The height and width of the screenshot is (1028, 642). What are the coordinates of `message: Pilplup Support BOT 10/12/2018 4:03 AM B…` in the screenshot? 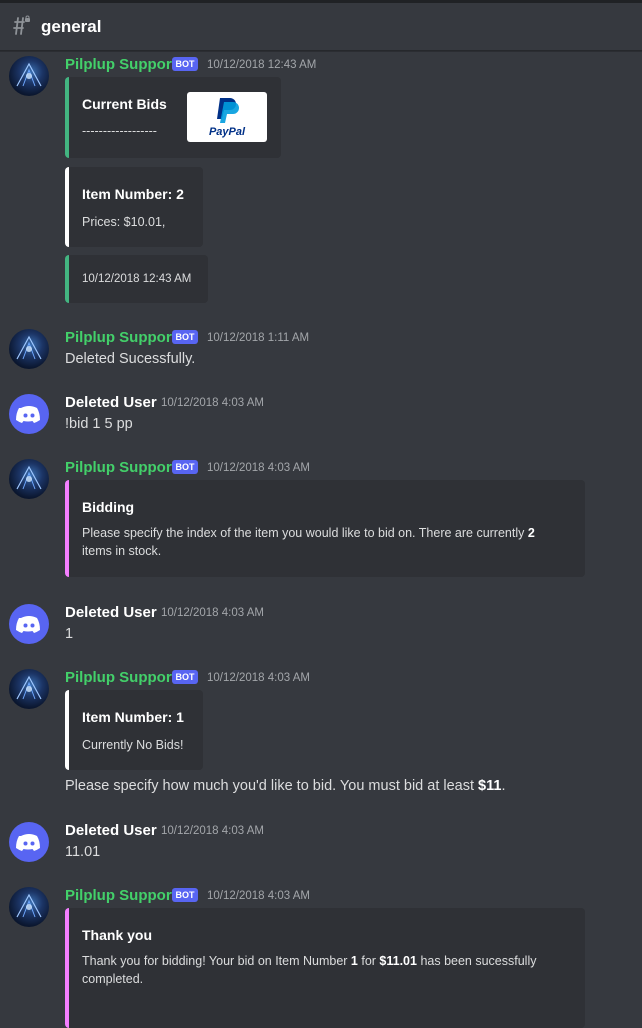 It's located at (321, 517).